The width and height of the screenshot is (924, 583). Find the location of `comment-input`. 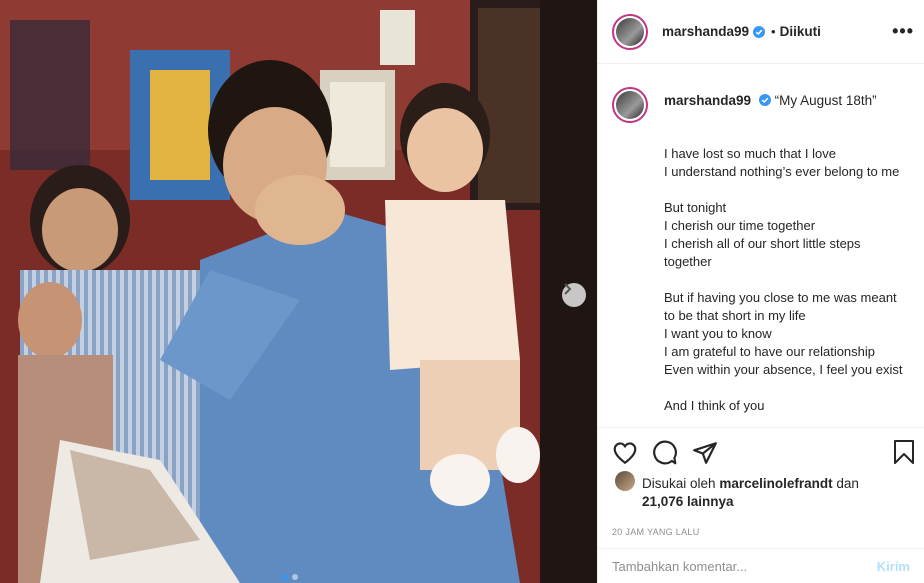

comment-input is located at coordinates (744, 566).